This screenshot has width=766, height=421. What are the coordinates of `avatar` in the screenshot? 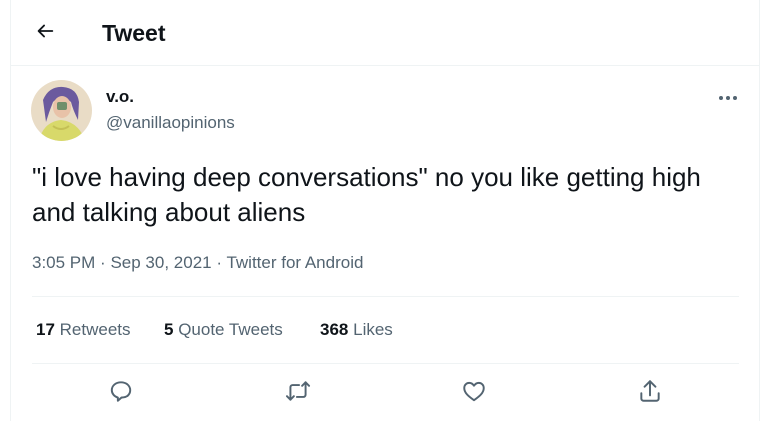 It's located at (61, 110).